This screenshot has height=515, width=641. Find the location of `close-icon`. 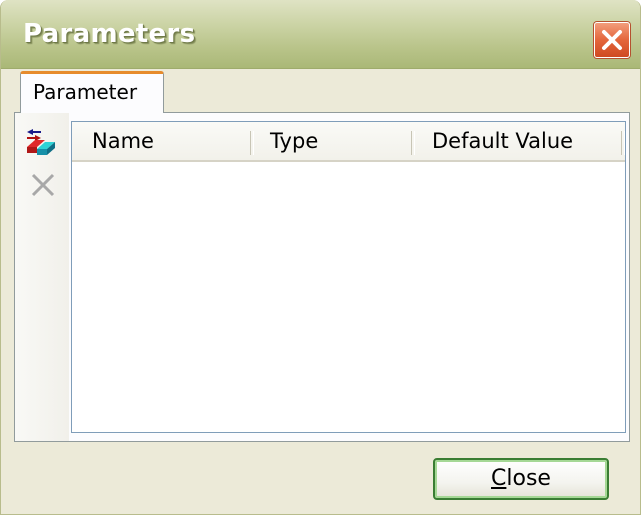

close-icon is located at coordinates (612, 40).